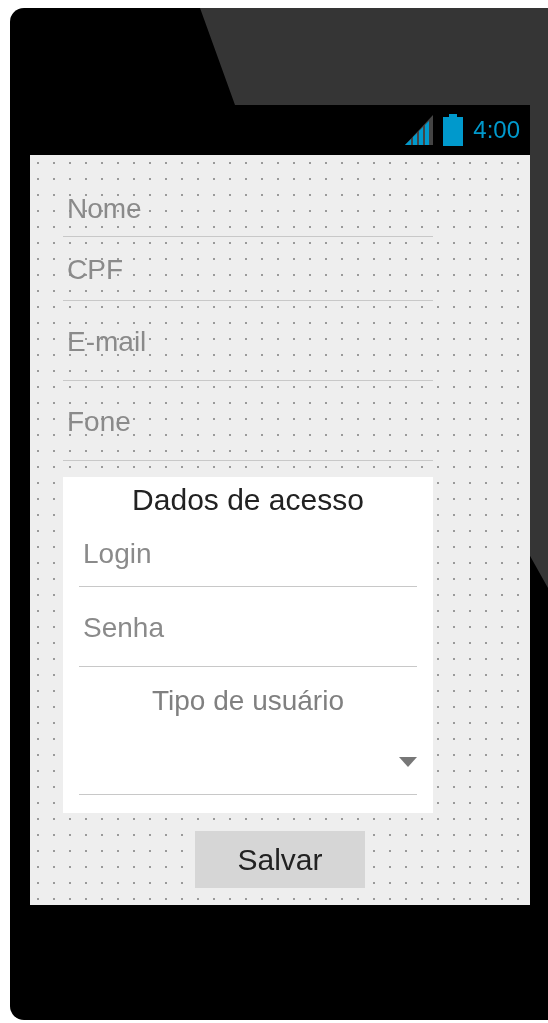 This screenshot has height=1023, width=548. What do you see at coordinates (248, 701) in the screenshot?
I see `user-type-label: Tipo de usuário` at bounding box center [248, 701].